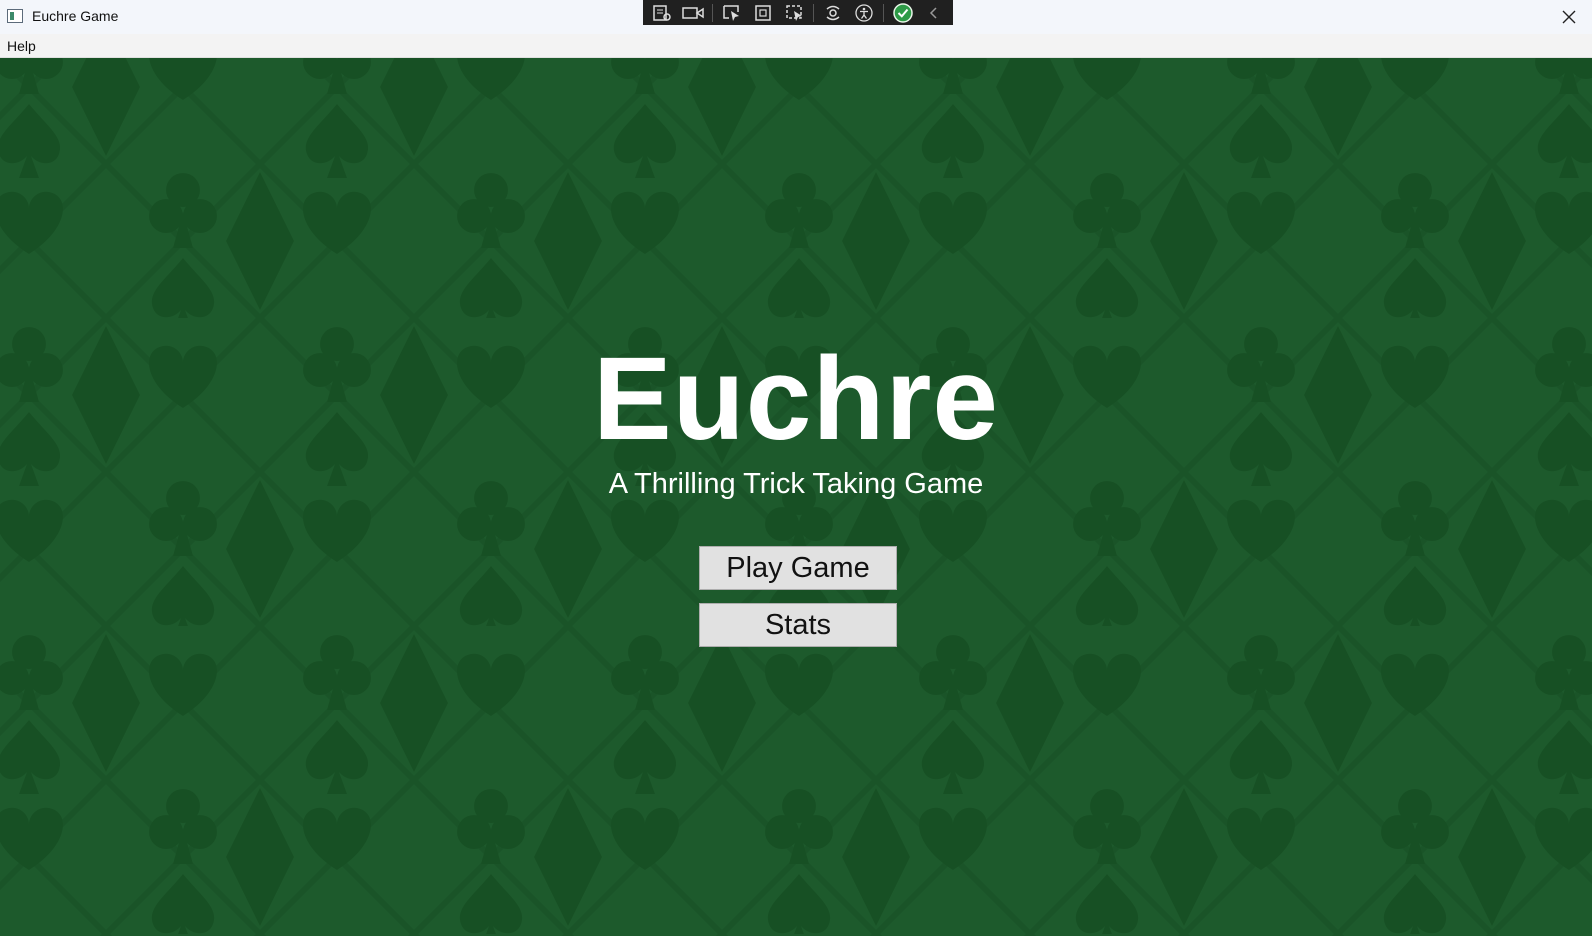  Describe the element at coordinates (762, 13) in the screenshot. I see `display-layout-adorners-icon` at that location.